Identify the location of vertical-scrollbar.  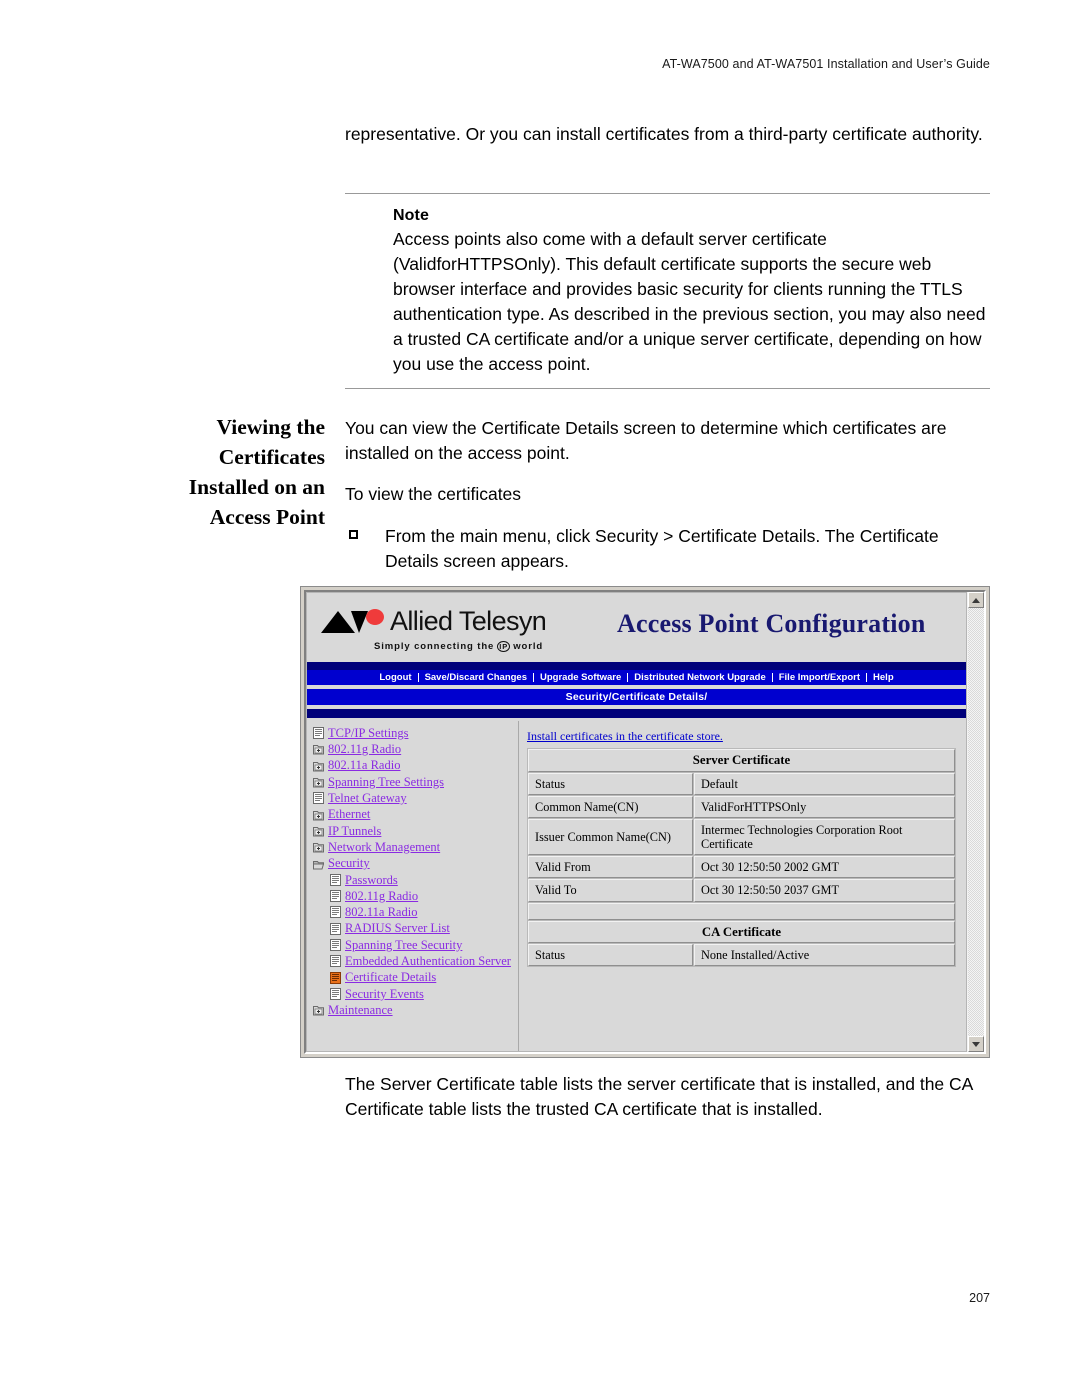
(975, 822).